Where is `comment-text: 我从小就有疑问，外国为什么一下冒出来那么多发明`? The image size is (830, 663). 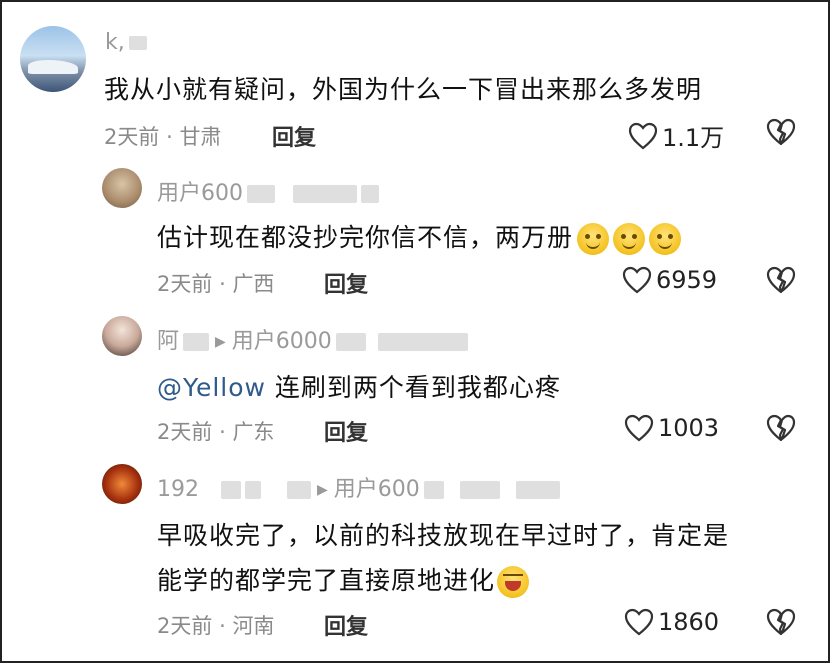 comment-text: 我从小就有疑问，外国为什么一下冒出来那么多发明 is located at coordinates (403, 89).